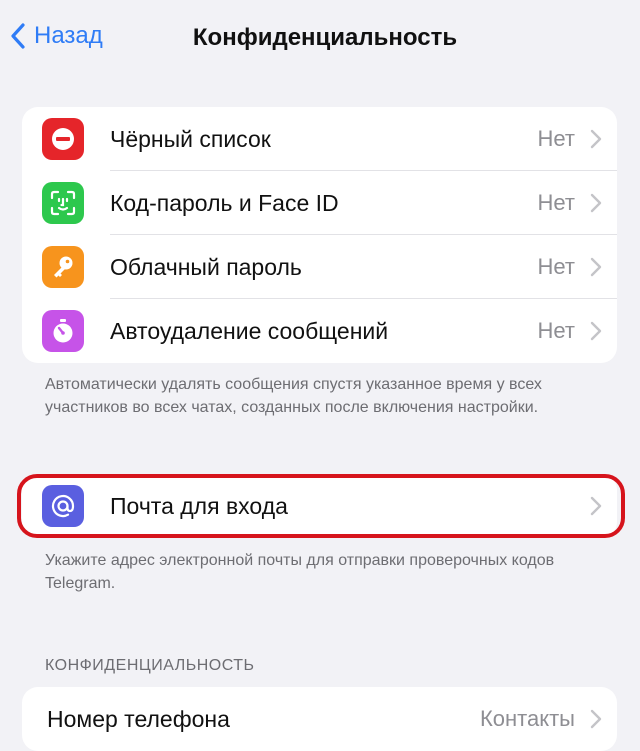  I want to click on login-email-section: Почта для входа, so click(319, 506).